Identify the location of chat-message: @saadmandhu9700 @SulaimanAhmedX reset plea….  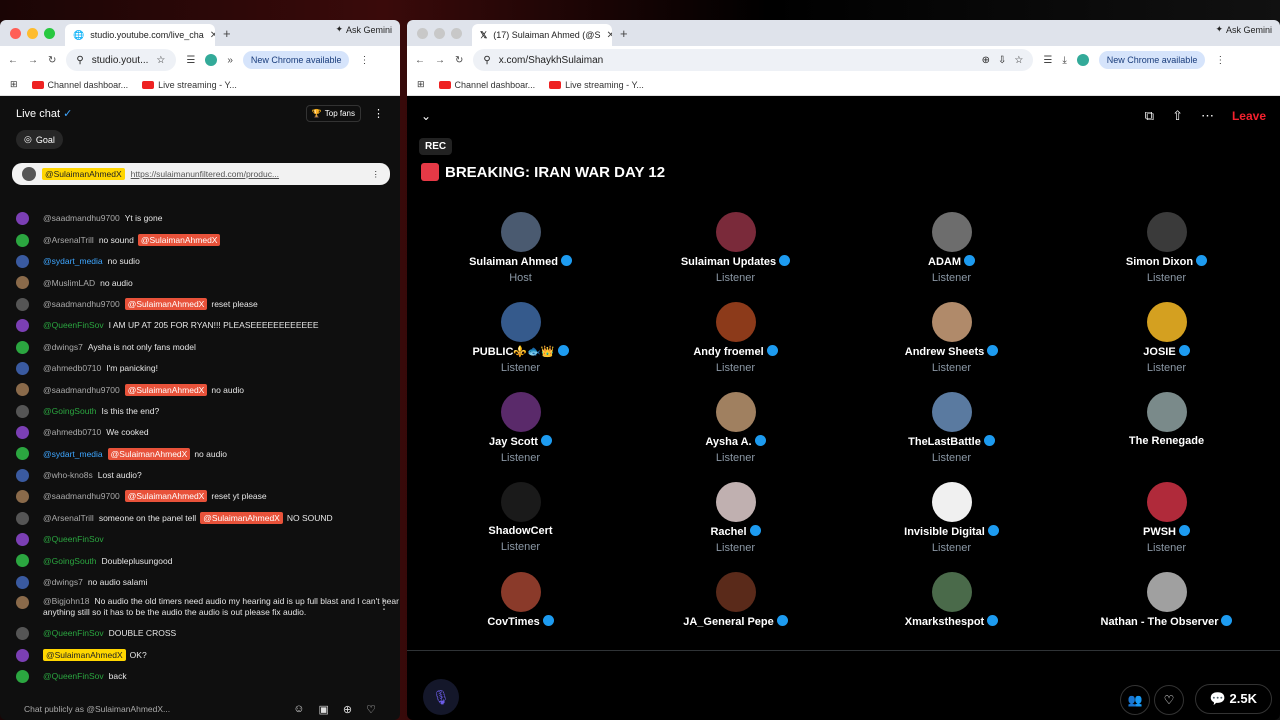
(200, 304).